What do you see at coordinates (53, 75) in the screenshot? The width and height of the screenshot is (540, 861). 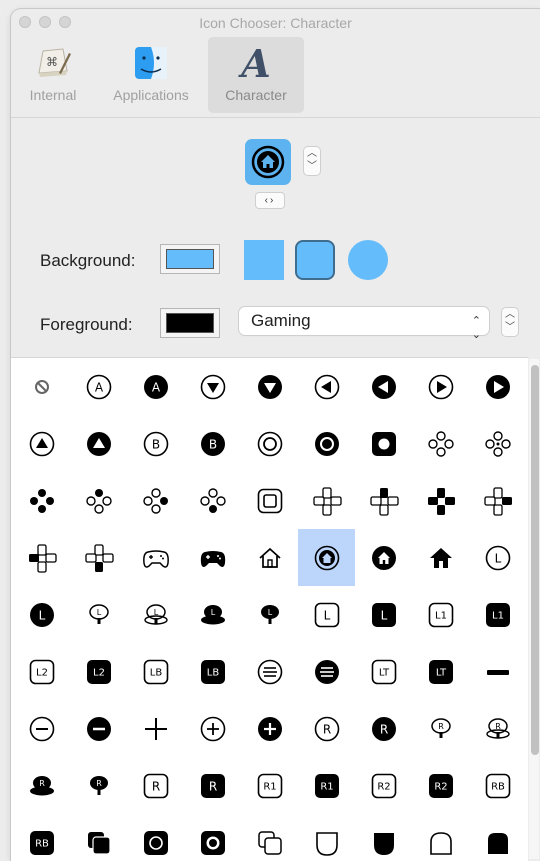 I see `tab-internal: ⌘ Internal` at bounding box center [53, 75].